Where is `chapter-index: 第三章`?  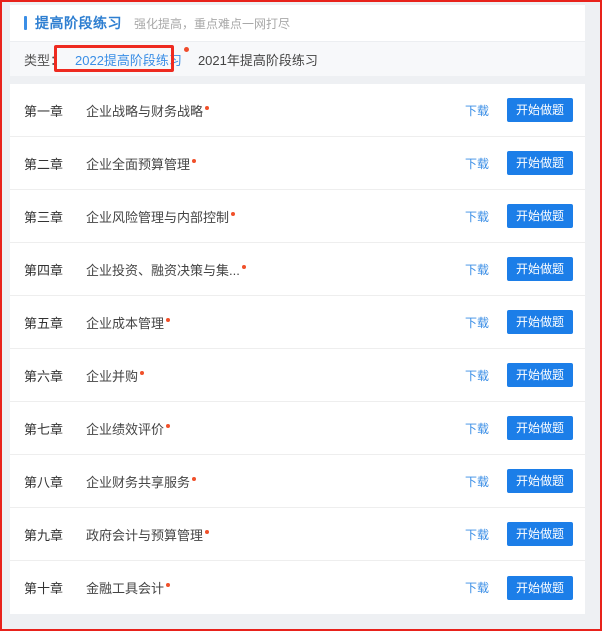 chapter-index: 第三章 is located at coordinates (44, 217).